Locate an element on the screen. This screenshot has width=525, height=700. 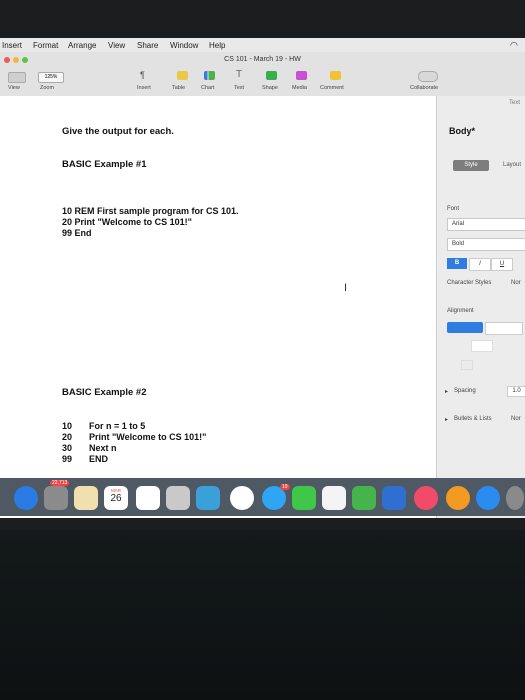
system-preferences-icon is located at coordinates (515, 498).